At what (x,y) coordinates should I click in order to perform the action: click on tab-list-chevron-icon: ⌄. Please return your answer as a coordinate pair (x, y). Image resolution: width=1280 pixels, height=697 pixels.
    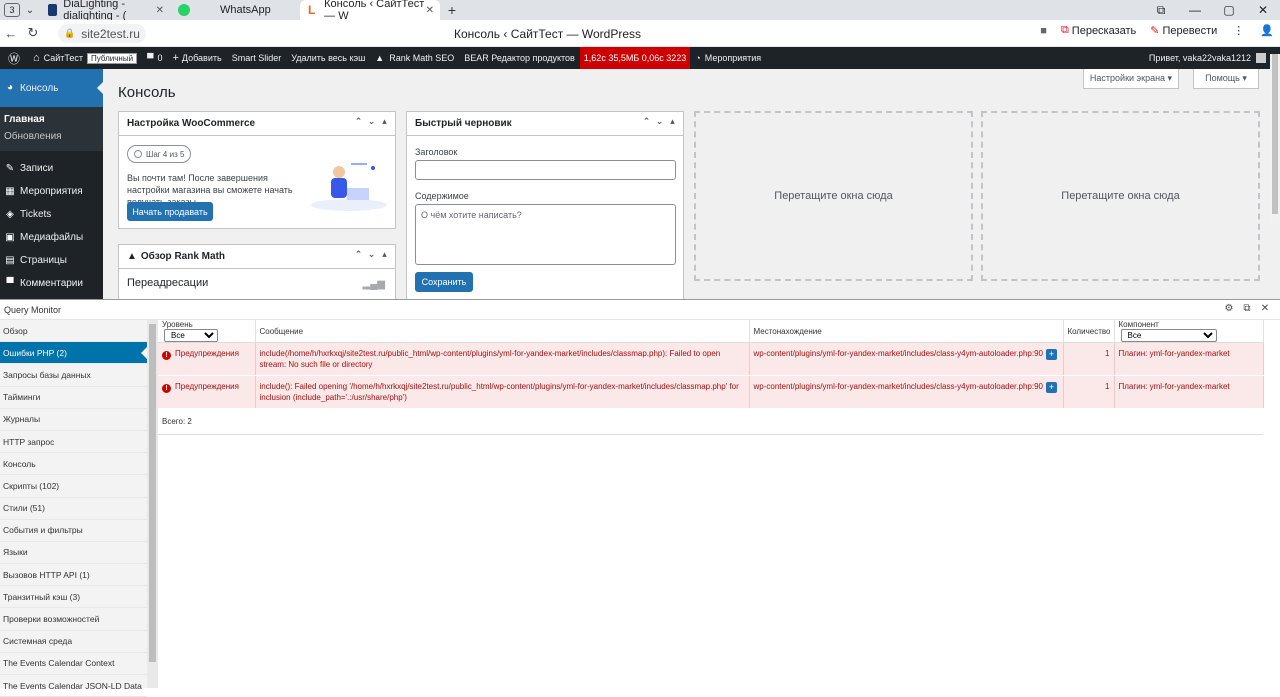
    Looking at the image, I should click on (30, 10).